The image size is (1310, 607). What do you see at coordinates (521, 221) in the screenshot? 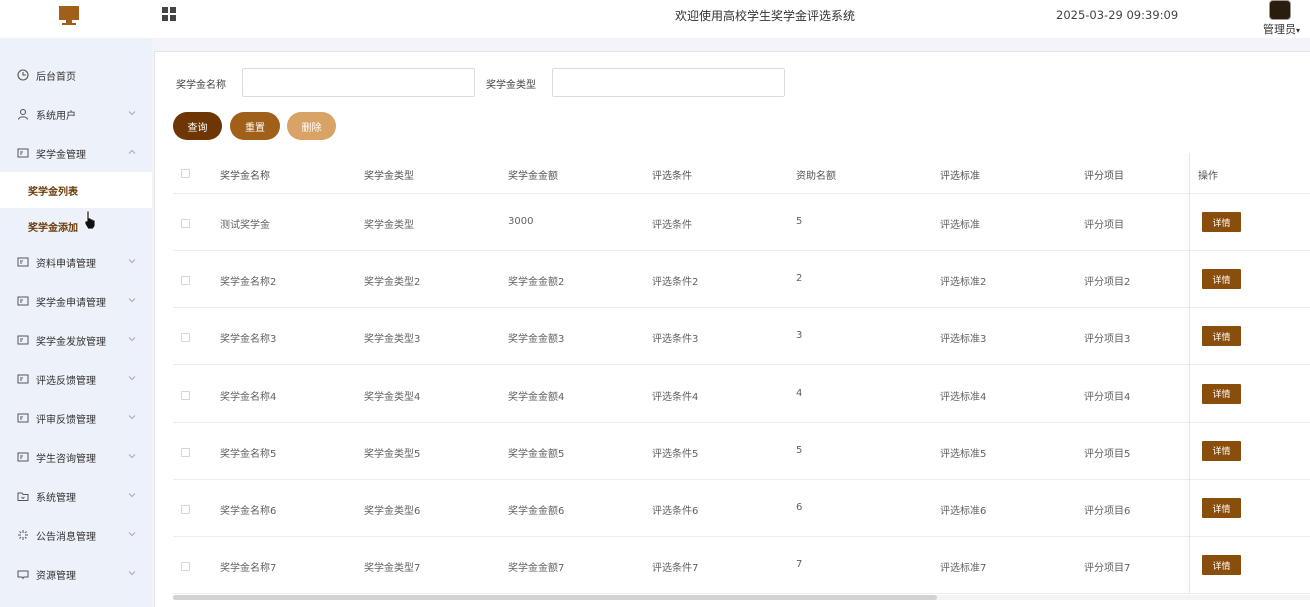
I see `table-cell: 3000` at bounding box center [521, 221].